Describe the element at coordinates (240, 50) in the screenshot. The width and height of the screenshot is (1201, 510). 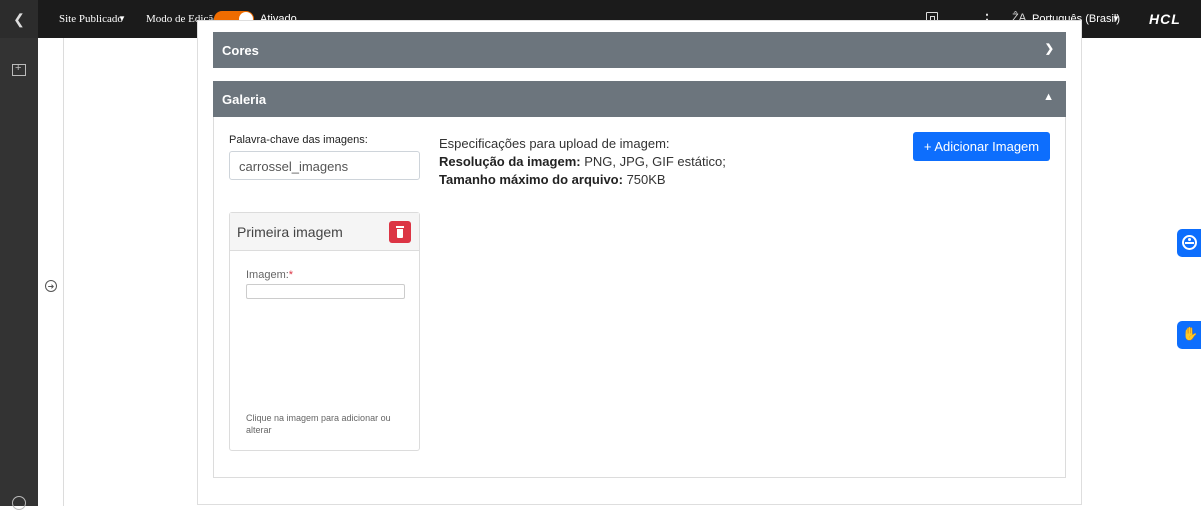
I see `accordion-title: Cores` at that location.